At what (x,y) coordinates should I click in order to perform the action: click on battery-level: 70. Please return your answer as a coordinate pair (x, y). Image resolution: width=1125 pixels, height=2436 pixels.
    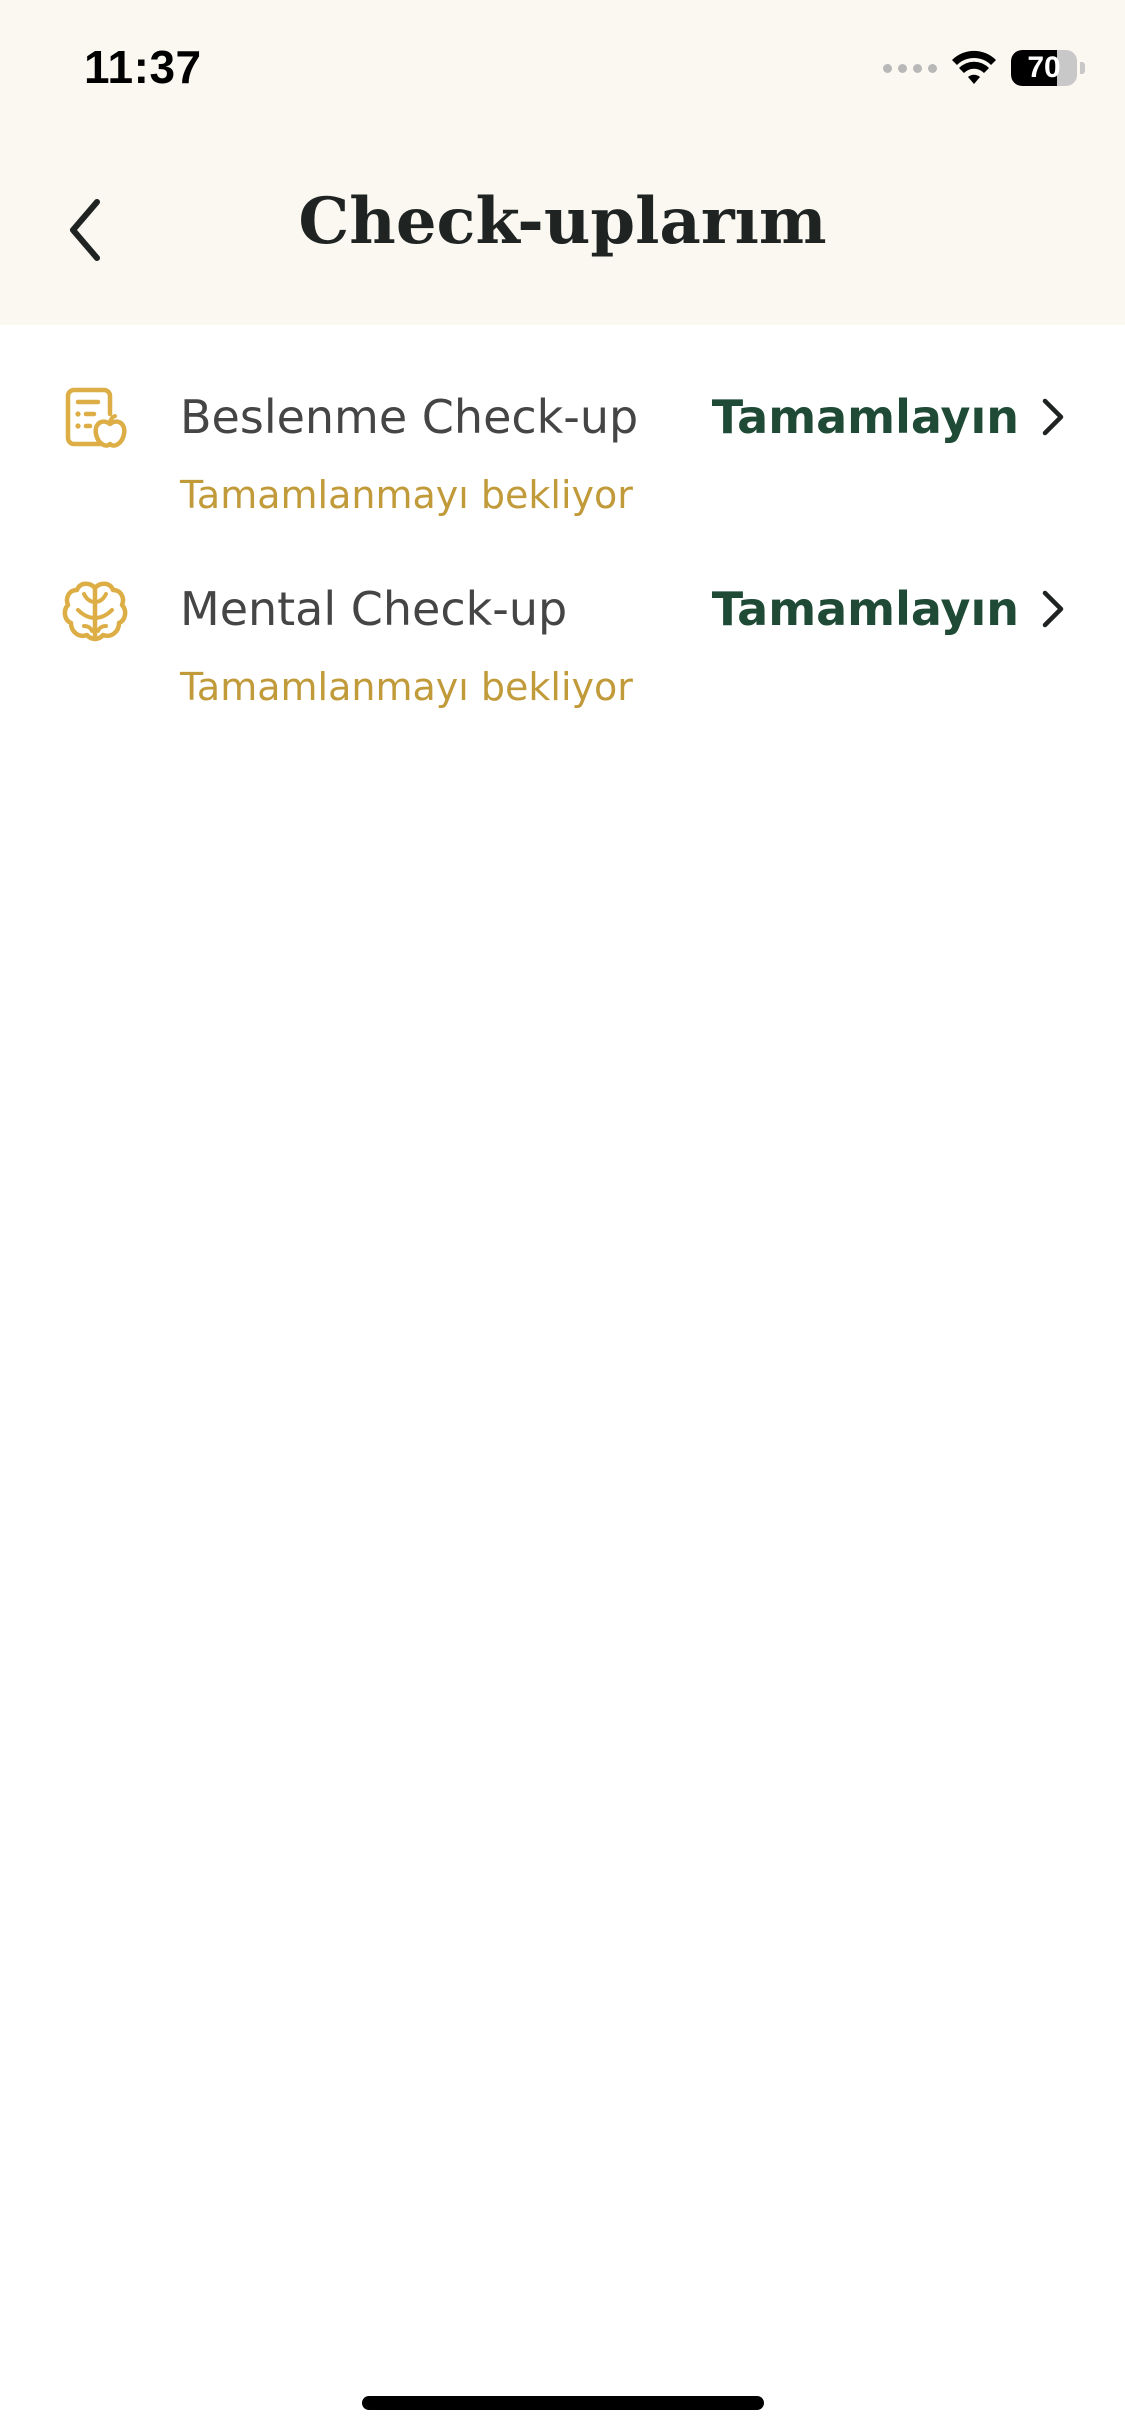
    Looking at the image, I should click on (1044, 67).